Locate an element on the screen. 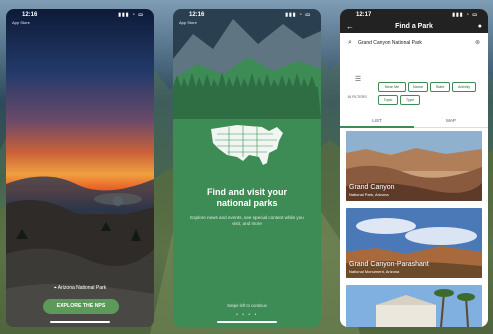 Image resolution: width=493 pixels, height=334 pixels. page-title: Find a Park is located at coordinates (414, 26).